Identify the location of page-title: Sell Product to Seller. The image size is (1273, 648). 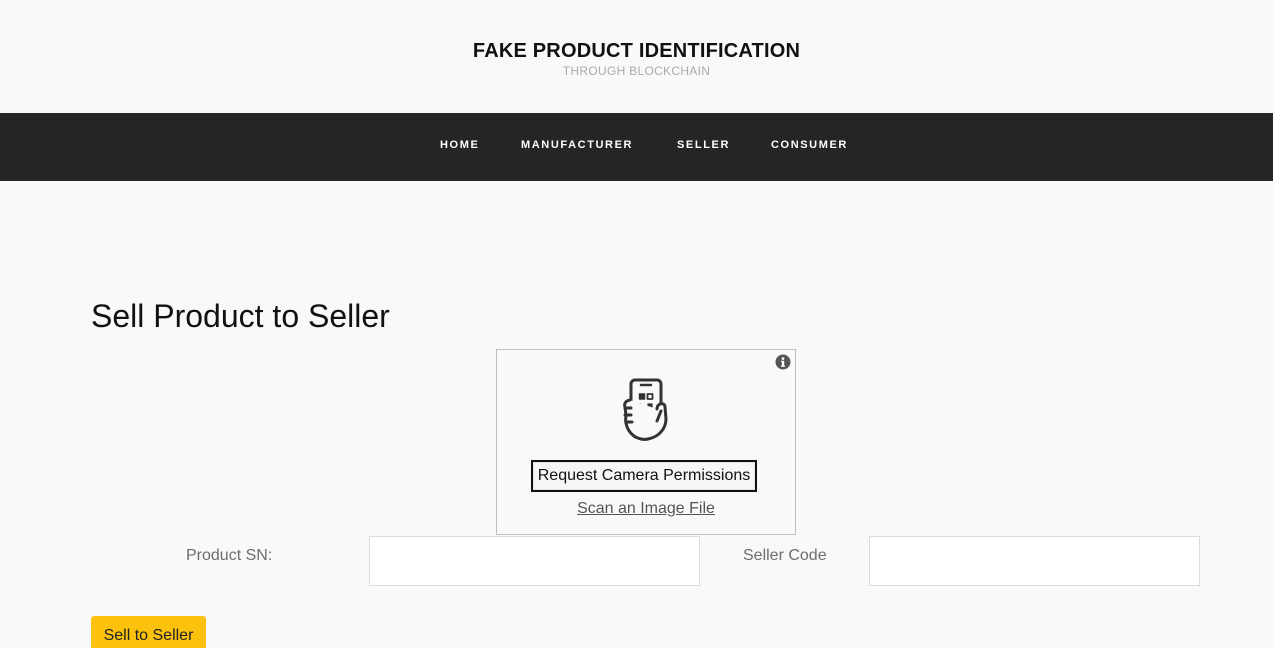
(240, 316).